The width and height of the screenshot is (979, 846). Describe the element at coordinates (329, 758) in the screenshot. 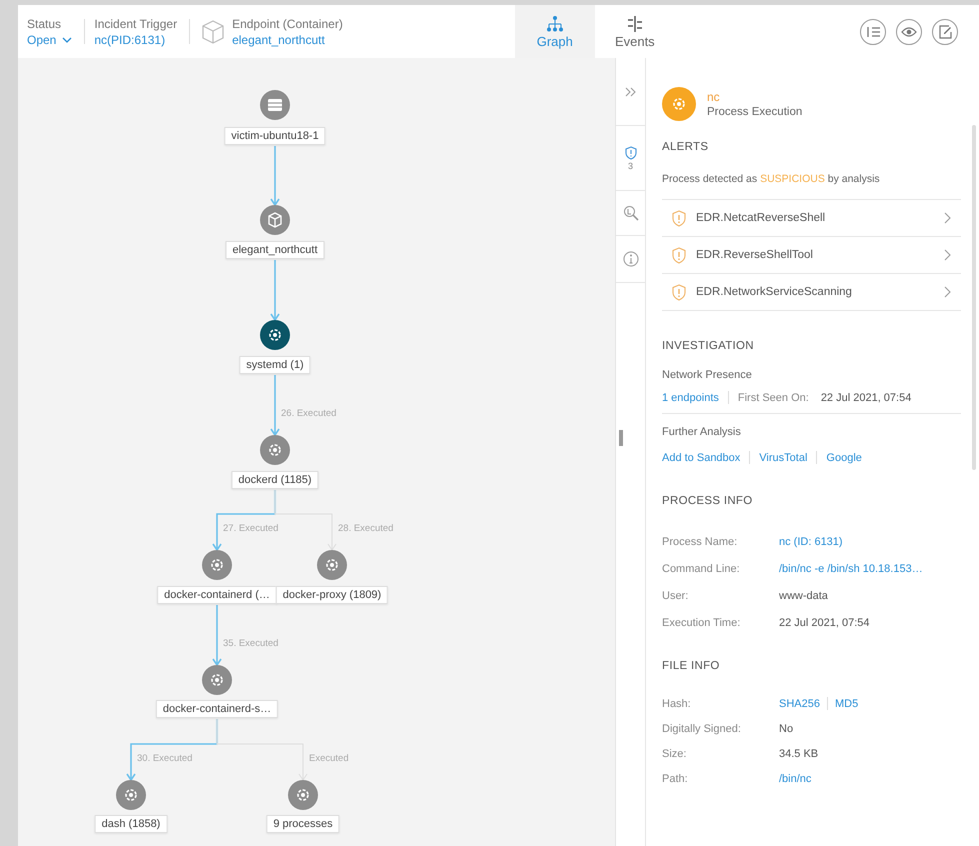

I see `edge-label: Executed` at that location.